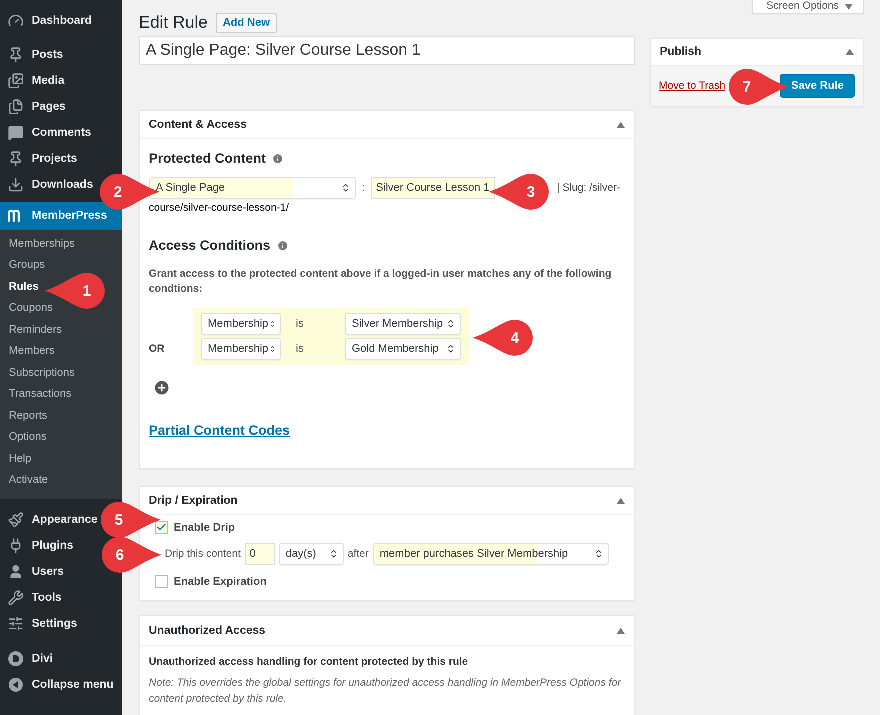 The height and width of the screenshot is (715, 880). Describe the element at coordinates (503, 338) in the screenshot. I see `step-tooltip: 4` at that location.